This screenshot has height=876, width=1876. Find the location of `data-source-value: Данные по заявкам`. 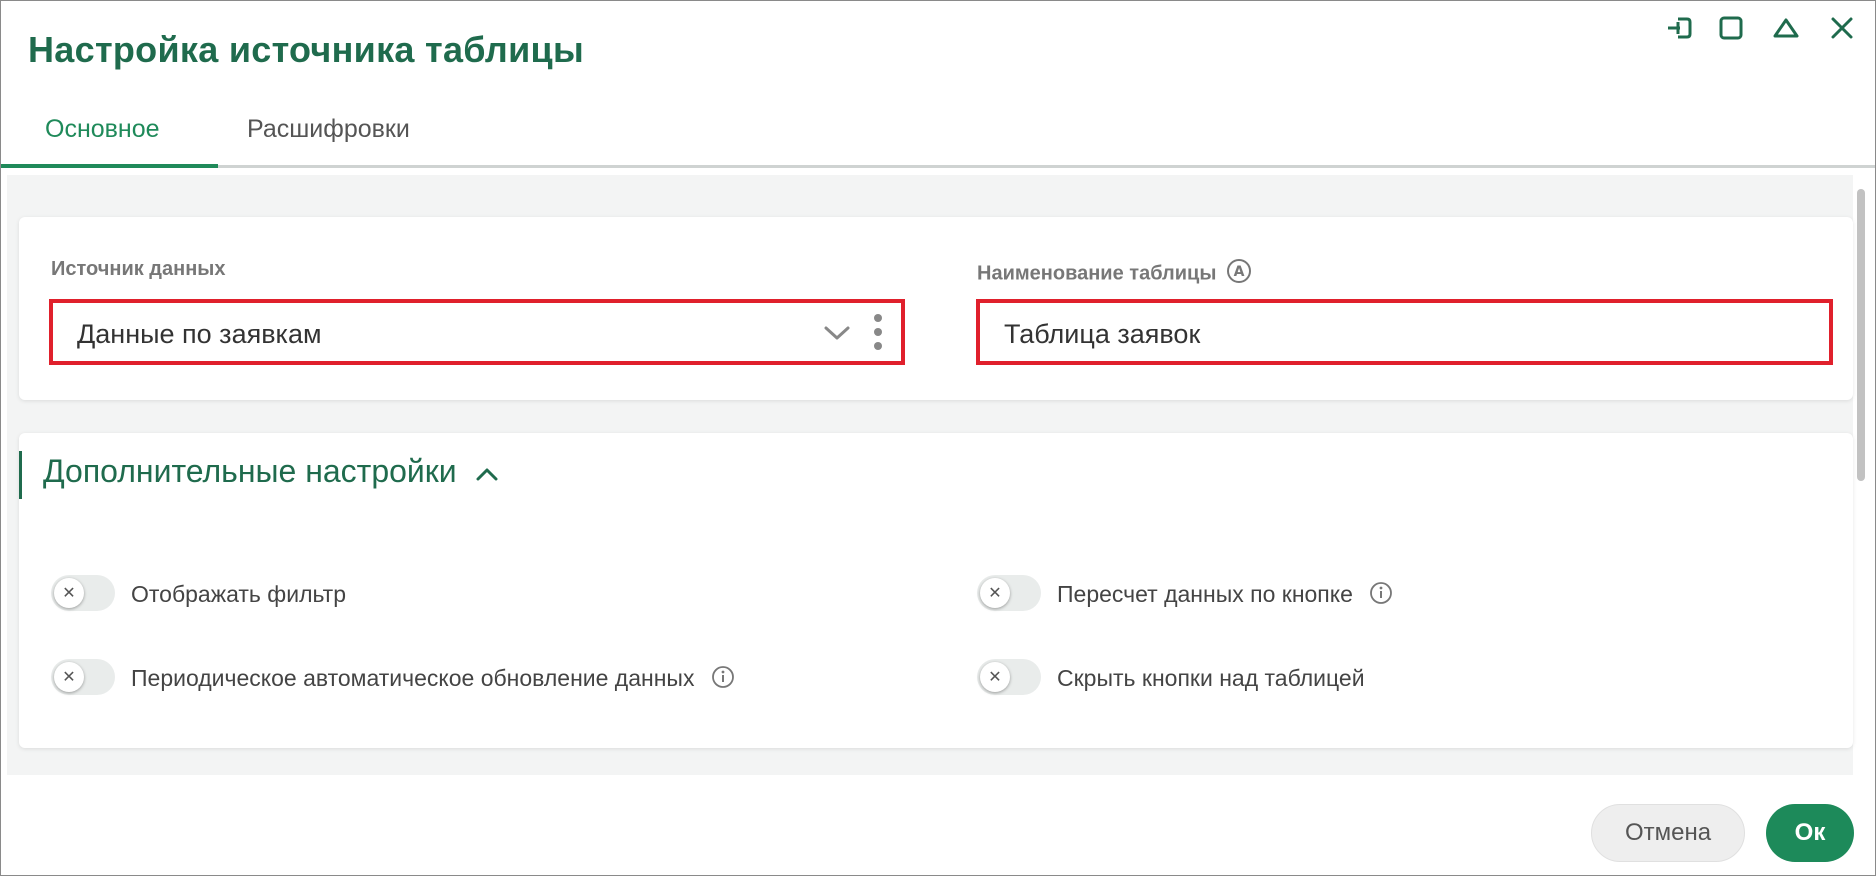

data-source-value: Данные по заявкам is located at coordinates (199, 334).